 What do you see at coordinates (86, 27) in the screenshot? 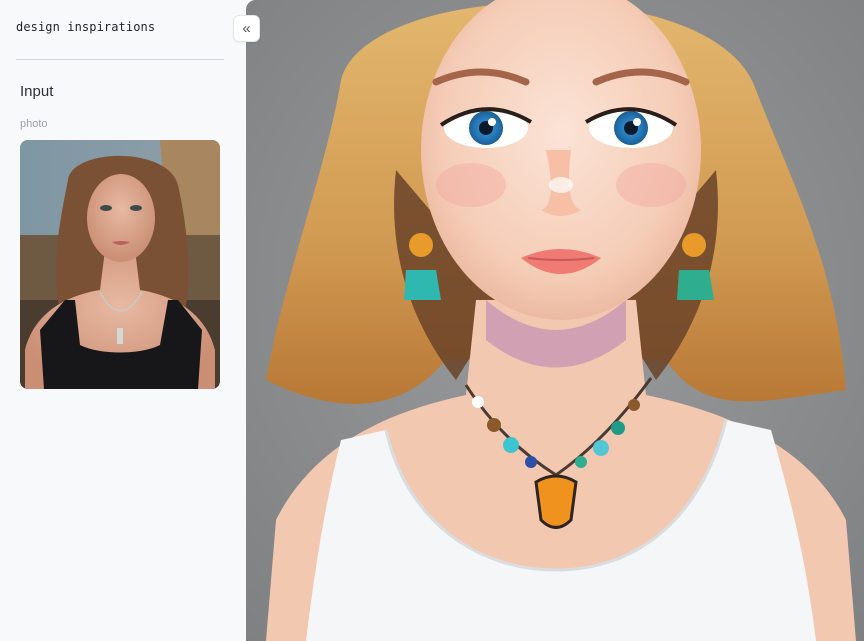
I see `brand-title: design inspirations` at bounding box center [86, 27].